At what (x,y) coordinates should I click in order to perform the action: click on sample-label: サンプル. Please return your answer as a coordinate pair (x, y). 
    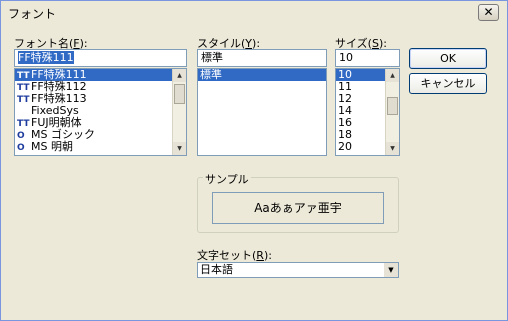
    Looking at the image, I should click on (227, 179).